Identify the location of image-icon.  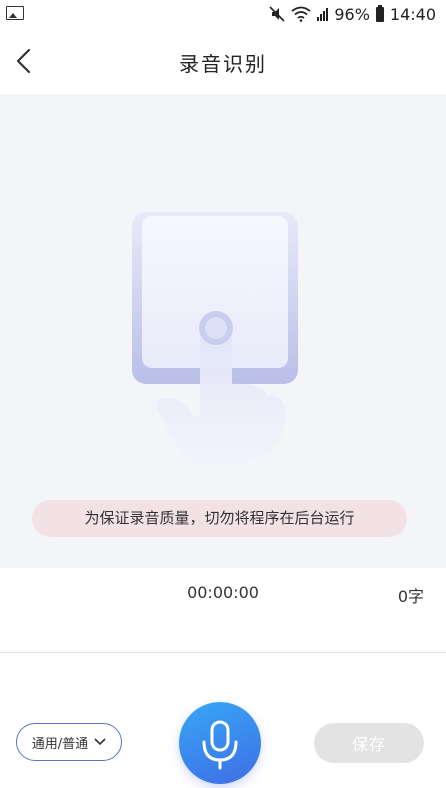
(15, 13).